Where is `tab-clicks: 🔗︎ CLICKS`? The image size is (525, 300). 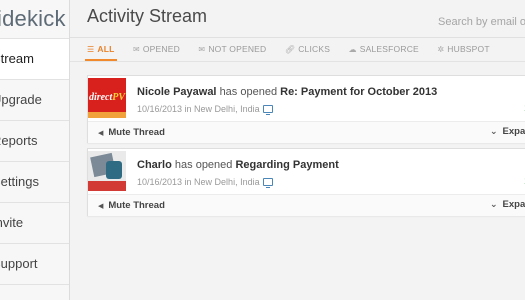
tab-clicks: 🔗︎ CLICKS is located at coordinates (307, 49).